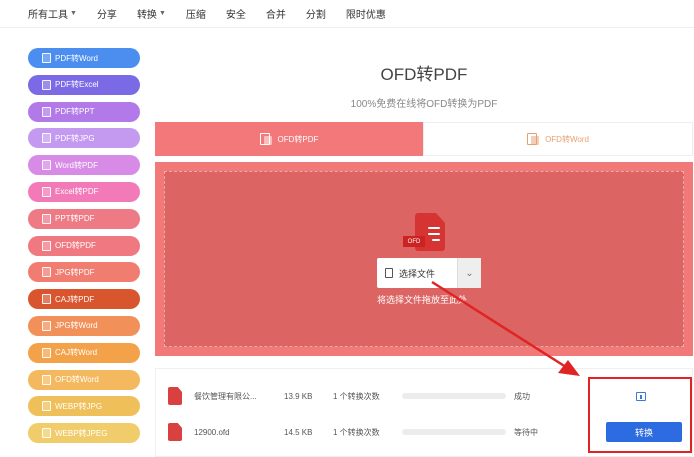 This screenshot has height=457, width=694. What do you see at coordinates (298, 139) in the screenshot?
I see `tab-label: OFD转PDF` at bounding box center [298, 139].